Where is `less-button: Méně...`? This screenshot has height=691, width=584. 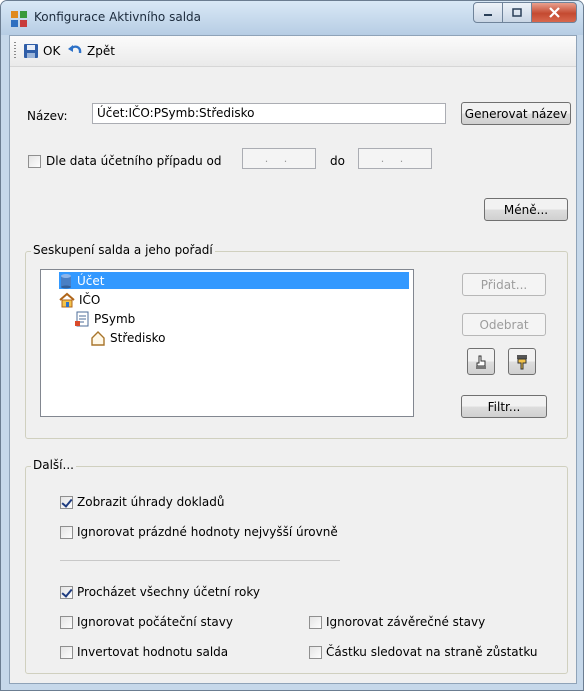
less-button: Méně... is located at coordinates (526, 209).